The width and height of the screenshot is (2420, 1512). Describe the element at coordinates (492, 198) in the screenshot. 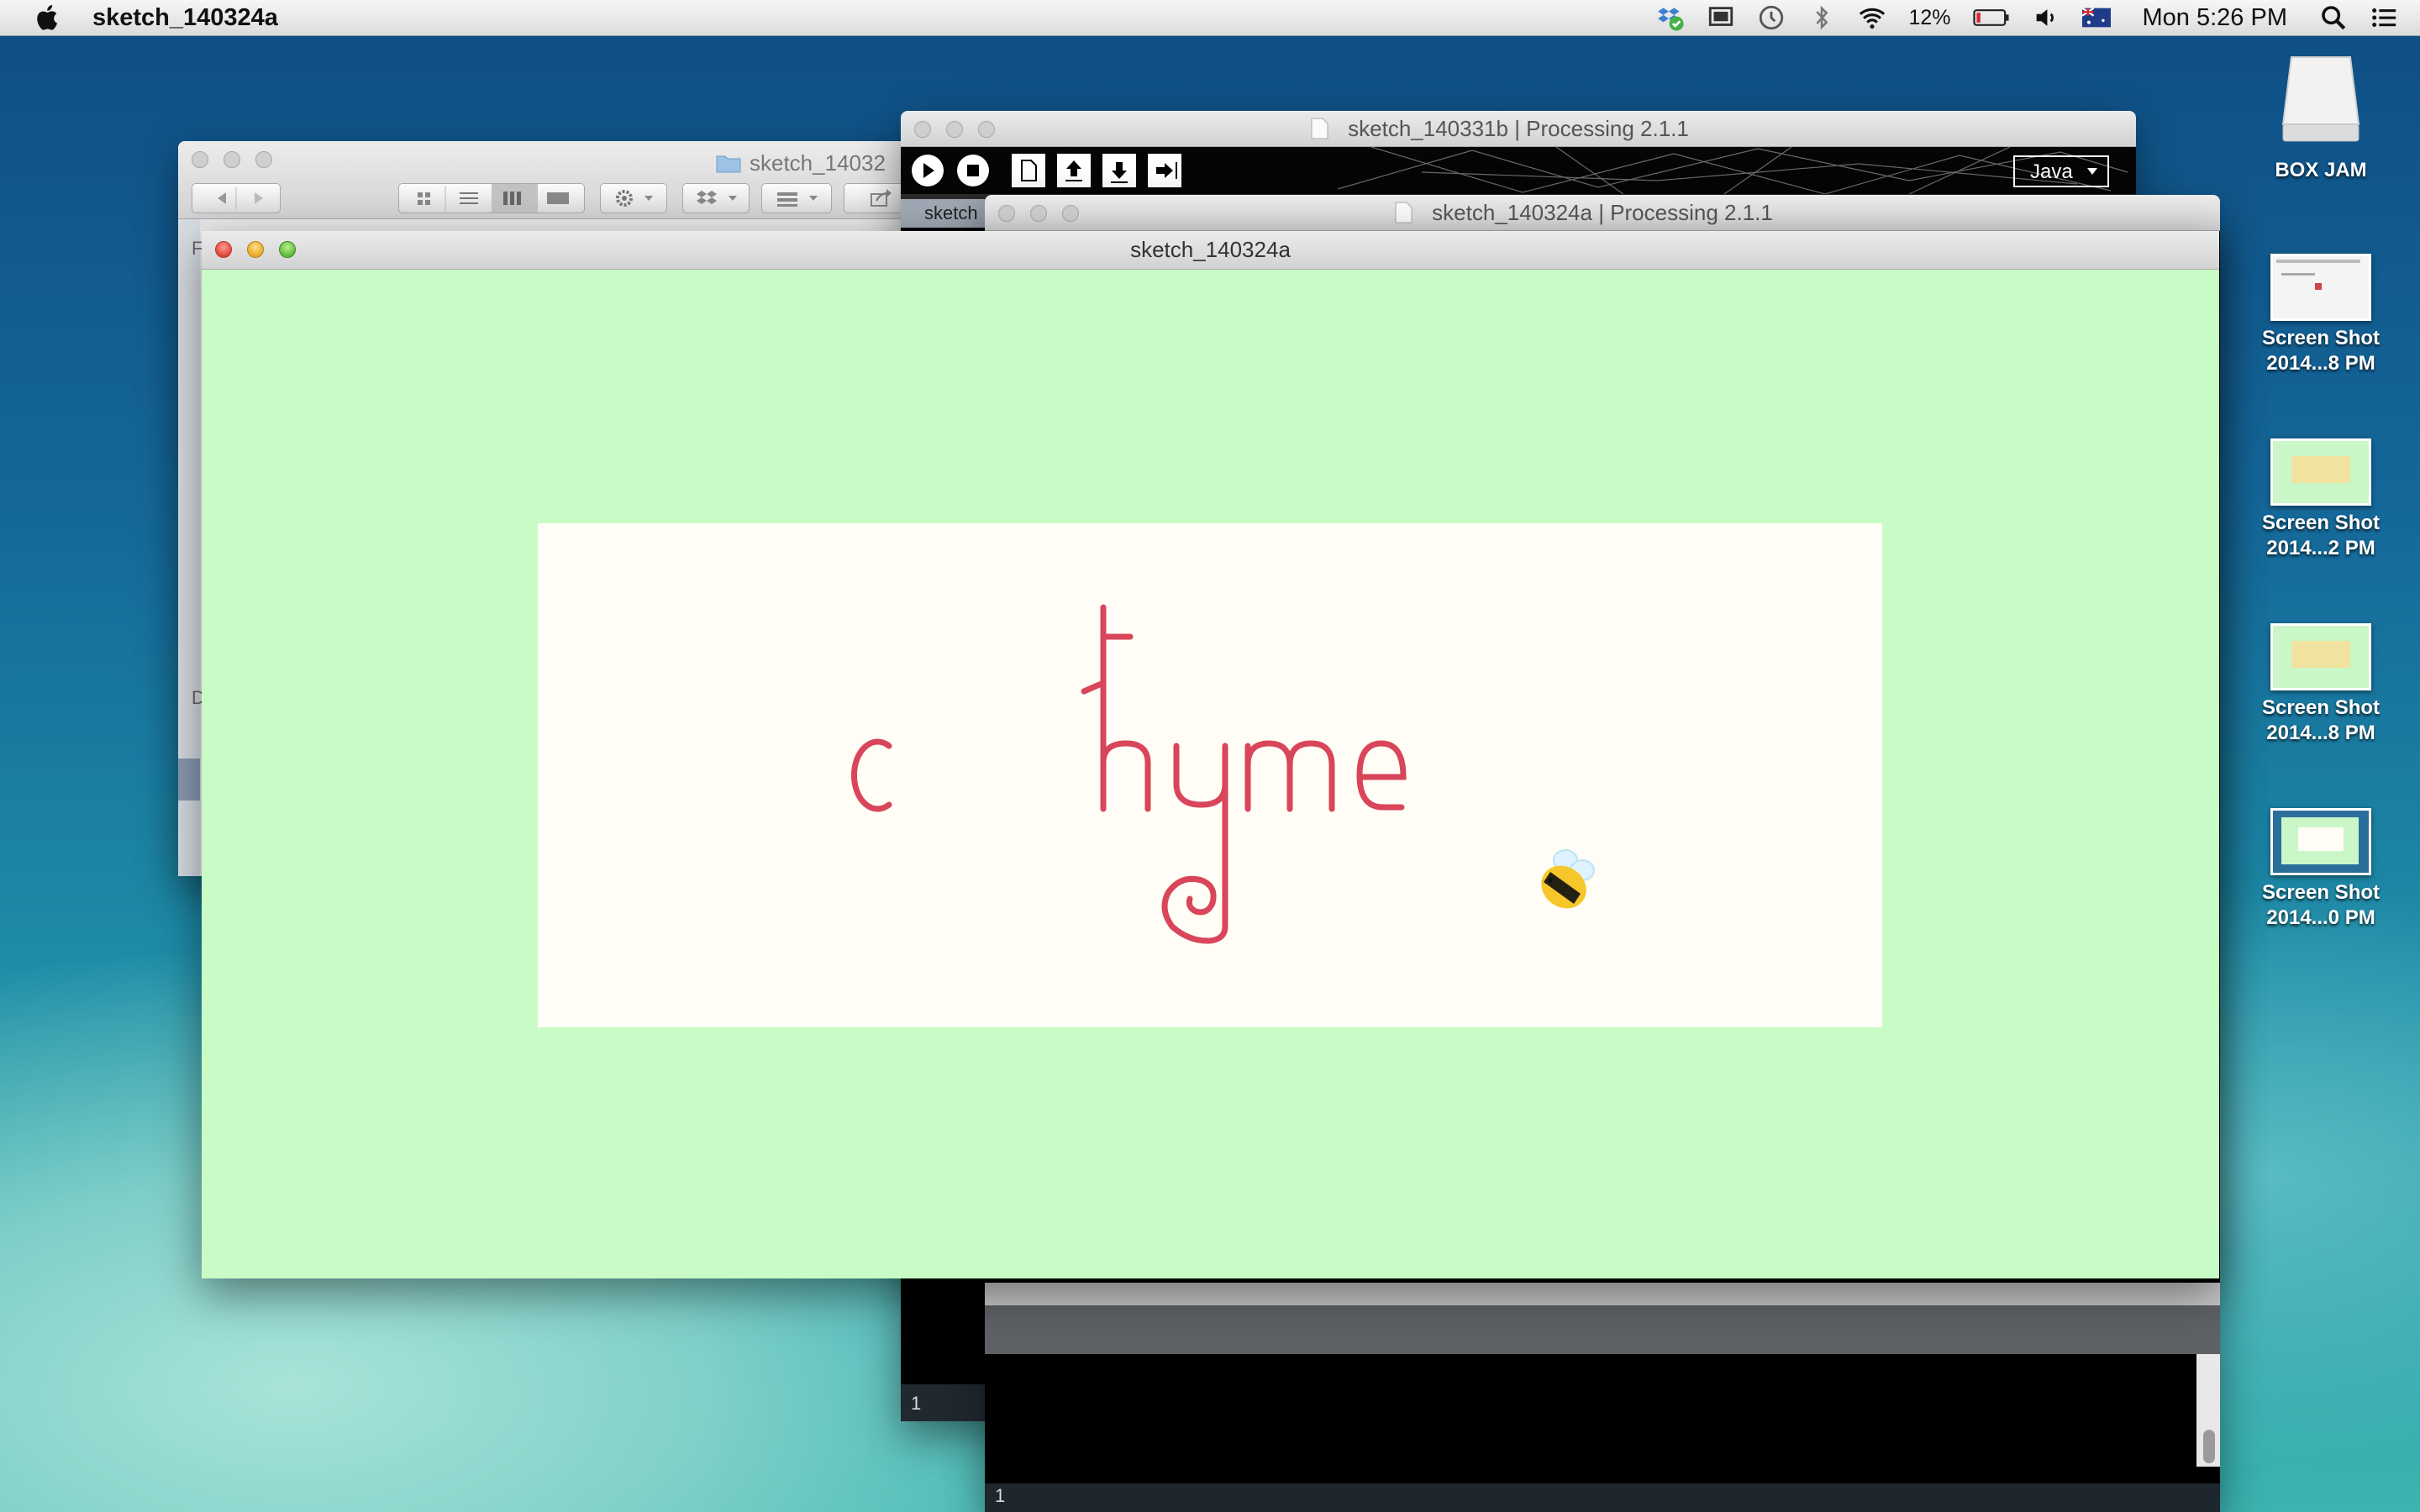

I see `view-mode-buttons` at that location.